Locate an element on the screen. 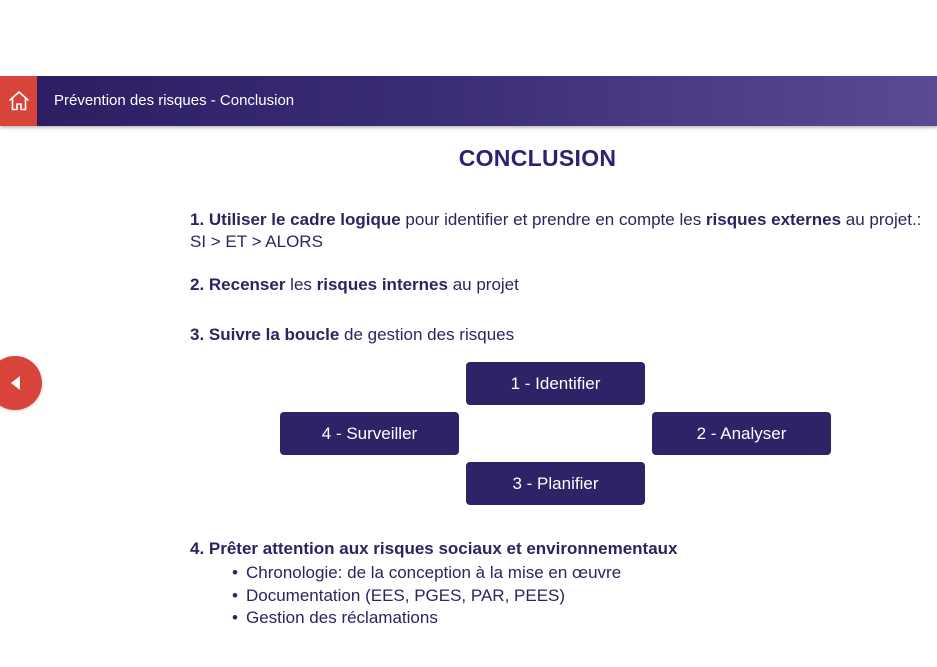 The image size is (937, 667). home-button is located at coordinates (18, 101).